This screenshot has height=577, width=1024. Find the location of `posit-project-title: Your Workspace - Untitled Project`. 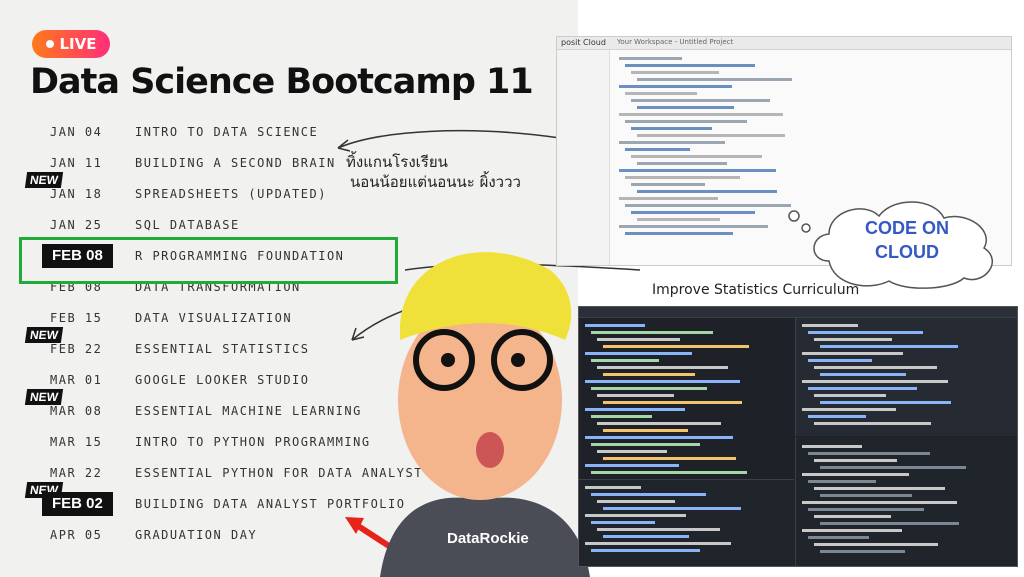

posit-project-title: Your Workspace - Untitled Project is located at coordinates (675, 42).